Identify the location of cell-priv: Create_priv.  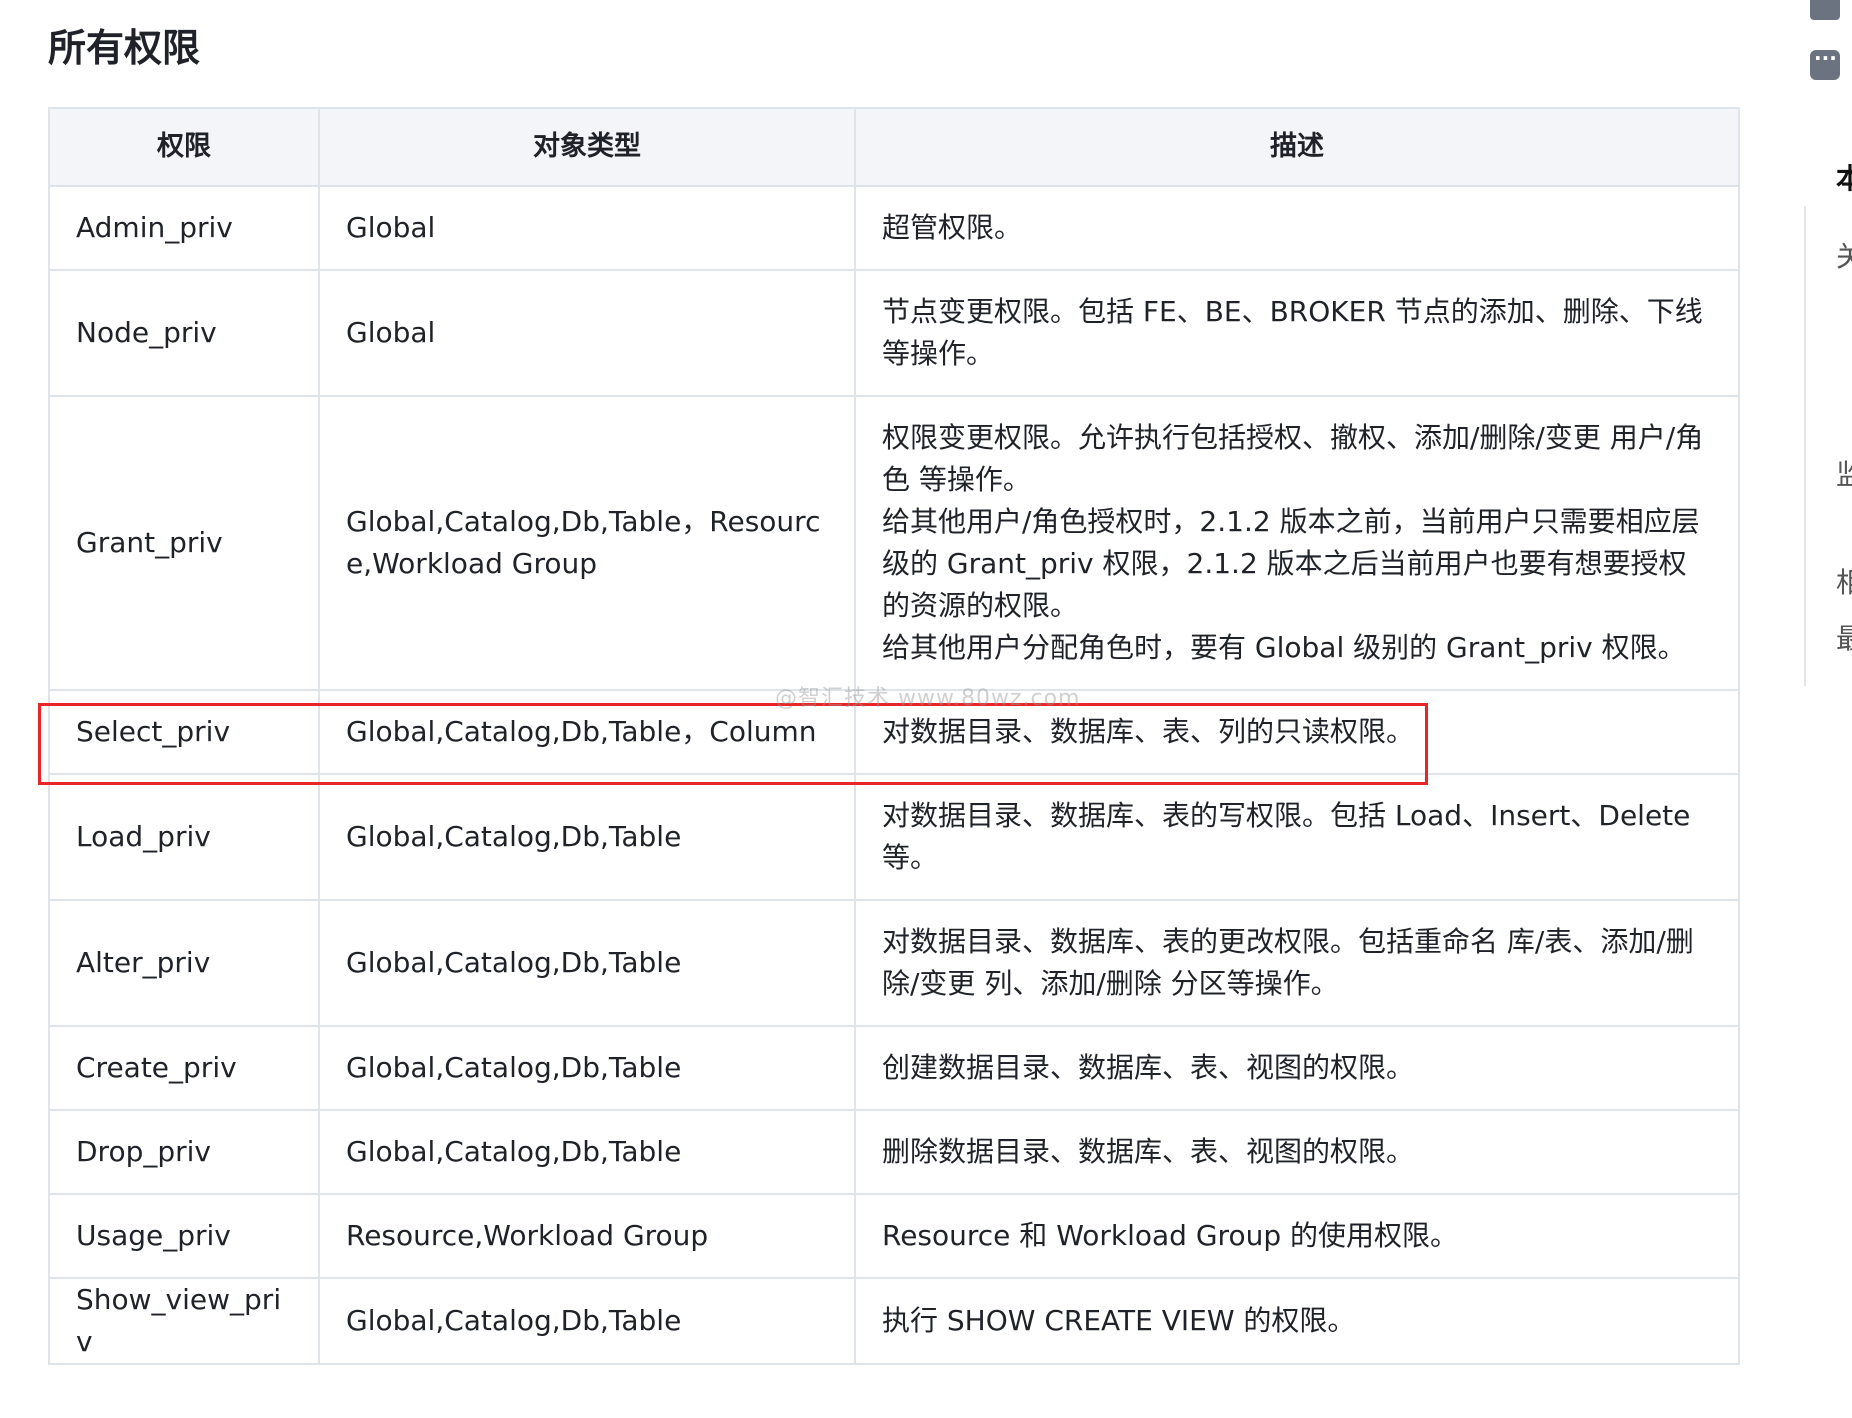
(184, 1068).